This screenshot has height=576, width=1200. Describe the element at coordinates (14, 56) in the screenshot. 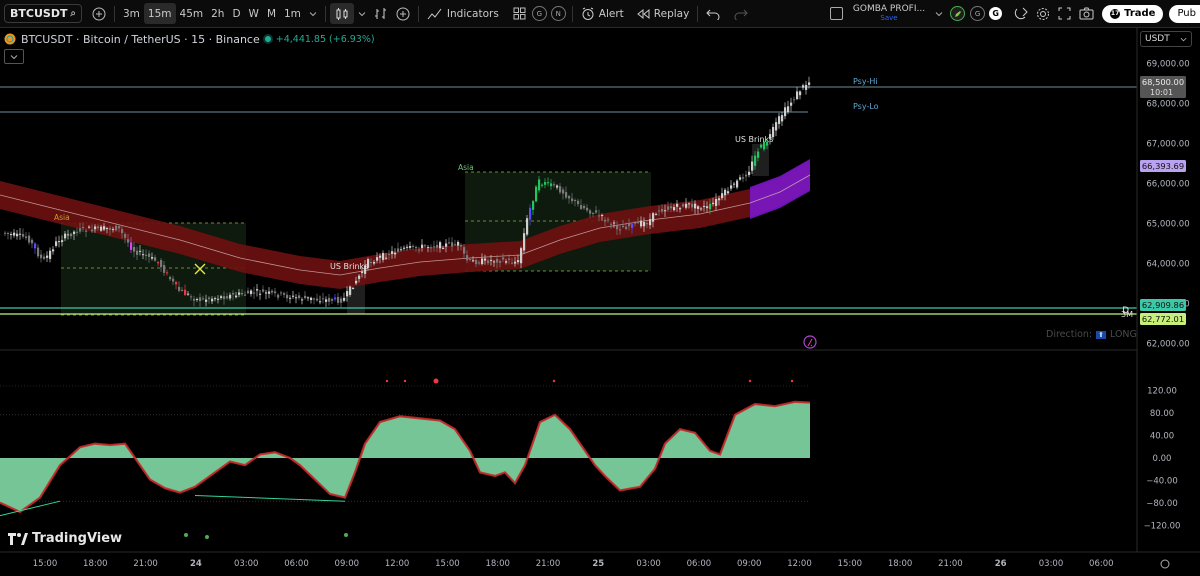

I see `legend-collapse-button` at that location.